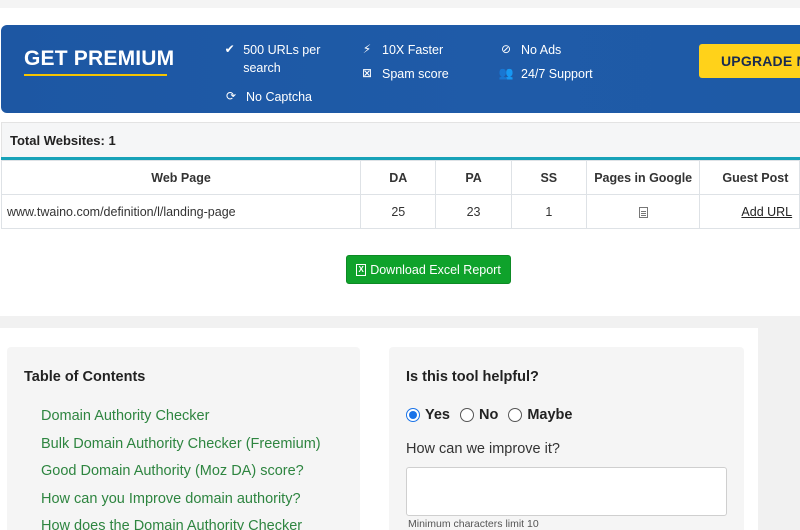 This screenshot has height=530, width=800. Describe the element at coordinates (404, 74) in the screenshot. I see `feature-spam-score: ⊠ Spam score` at that location.